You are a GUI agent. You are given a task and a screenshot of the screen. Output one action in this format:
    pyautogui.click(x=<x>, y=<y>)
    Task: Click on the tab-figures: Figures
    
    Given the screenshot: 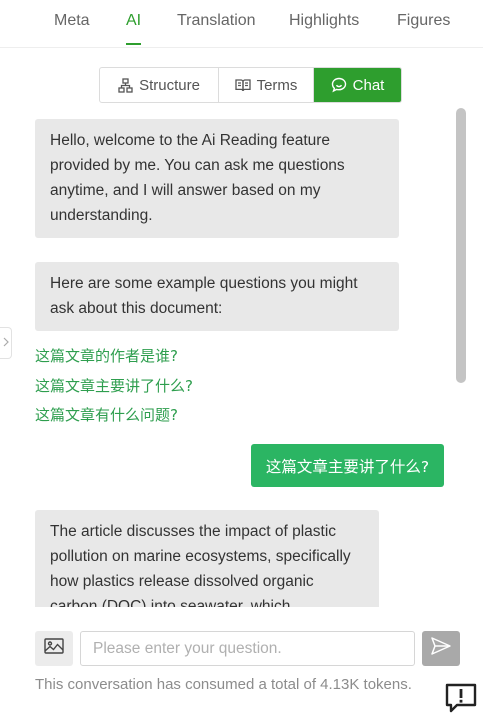 What is the action you would take?
    pyautogui.click(x=423, y=21)
    